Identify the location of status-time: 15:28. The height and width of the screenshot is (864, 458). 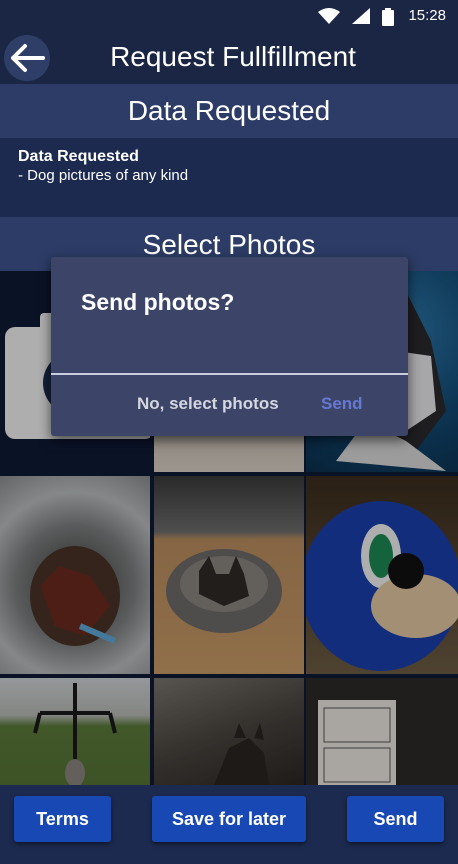
(427, 15).